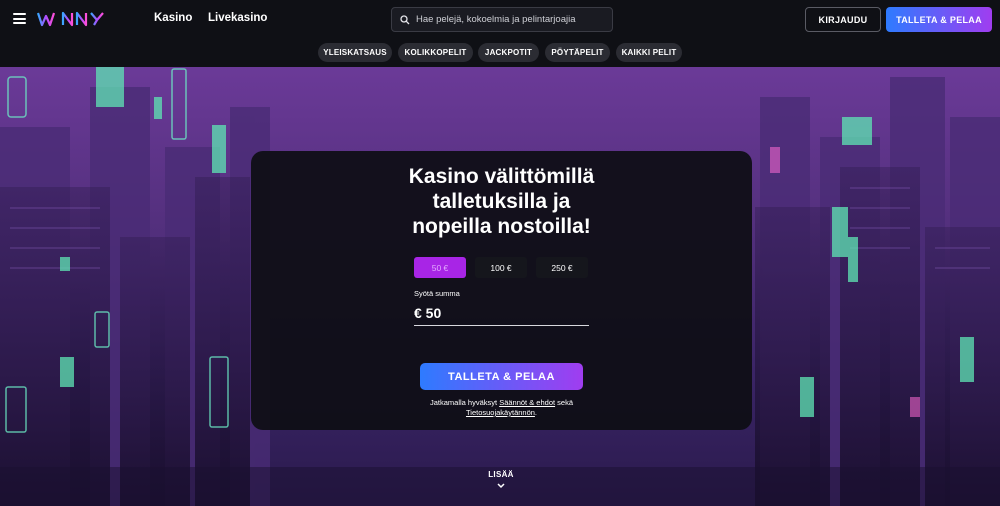  Describe the element at coordinates (939, 19) in the screenshot. I see `header-deposit-button: TALLETA & PELAA` at that location.